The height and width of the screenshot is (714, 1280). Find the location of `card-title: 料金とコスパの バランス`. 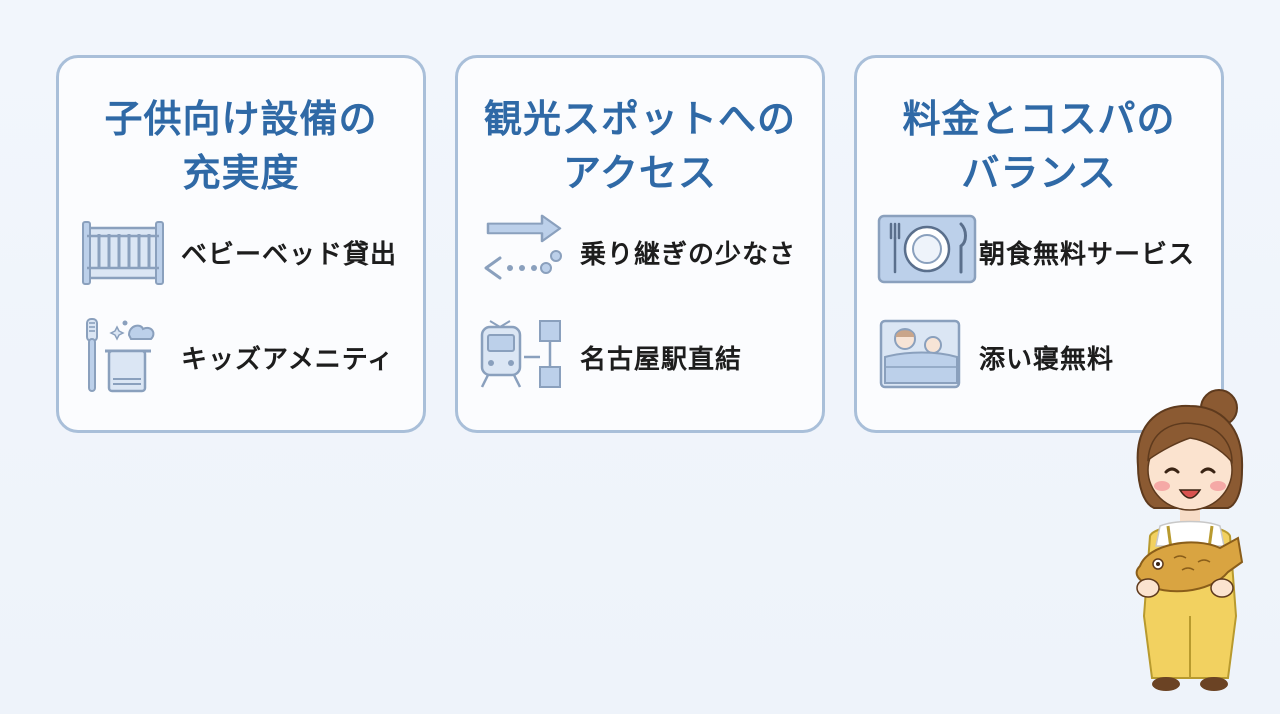

card-title: 料金とコスパの バランス is located at coordinates (1039, 146).